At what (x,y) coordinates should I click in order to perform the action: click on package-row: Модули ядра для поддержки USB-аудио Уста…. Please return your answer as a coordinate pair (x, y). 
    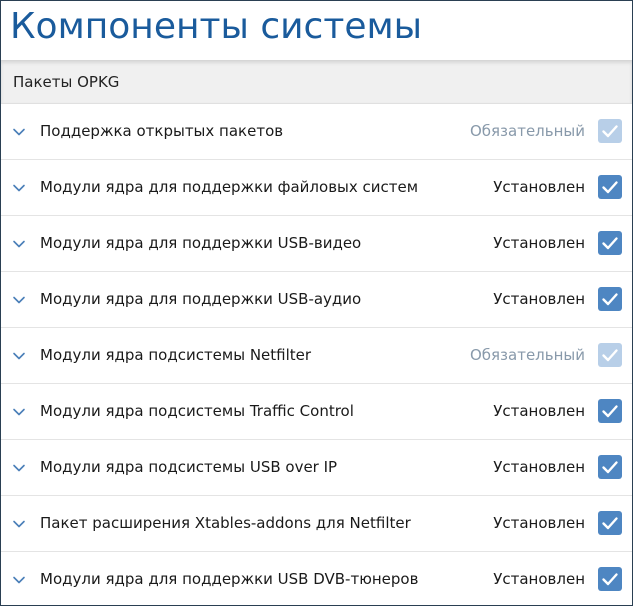
    Looking at the image, I should click on (316, 300).